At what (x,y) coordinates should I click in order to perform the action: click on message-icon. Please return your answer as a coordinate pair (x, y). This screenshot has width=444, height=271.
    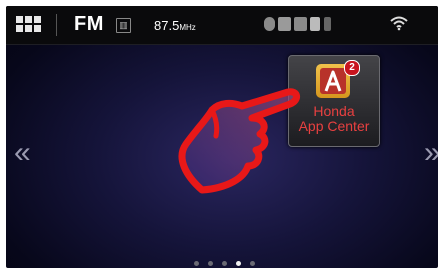
    Looking at the image, I should click on (284, 24).